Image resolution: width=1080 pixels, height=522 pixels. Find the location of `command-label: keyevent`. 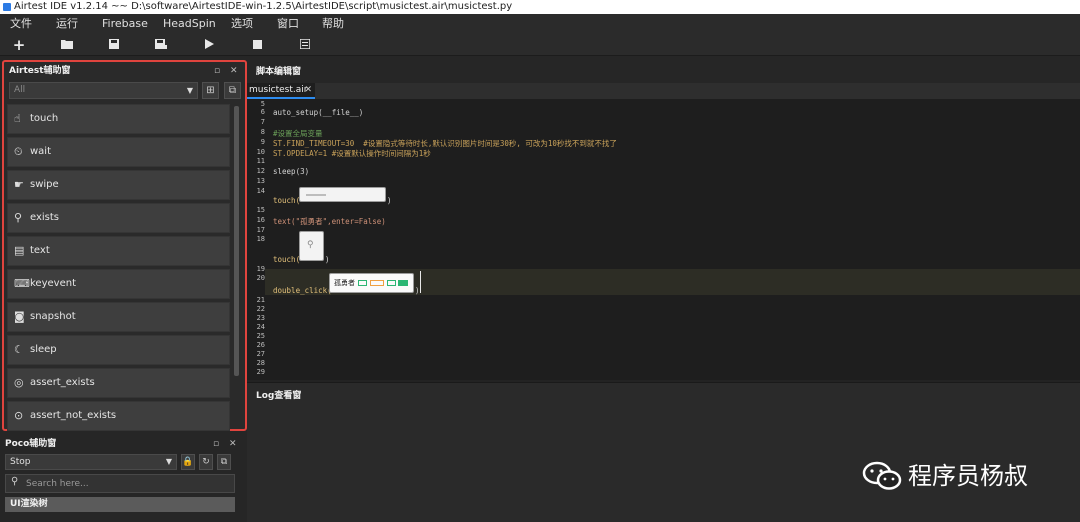

command-label: keyevent is located at coordinates (53, 283).